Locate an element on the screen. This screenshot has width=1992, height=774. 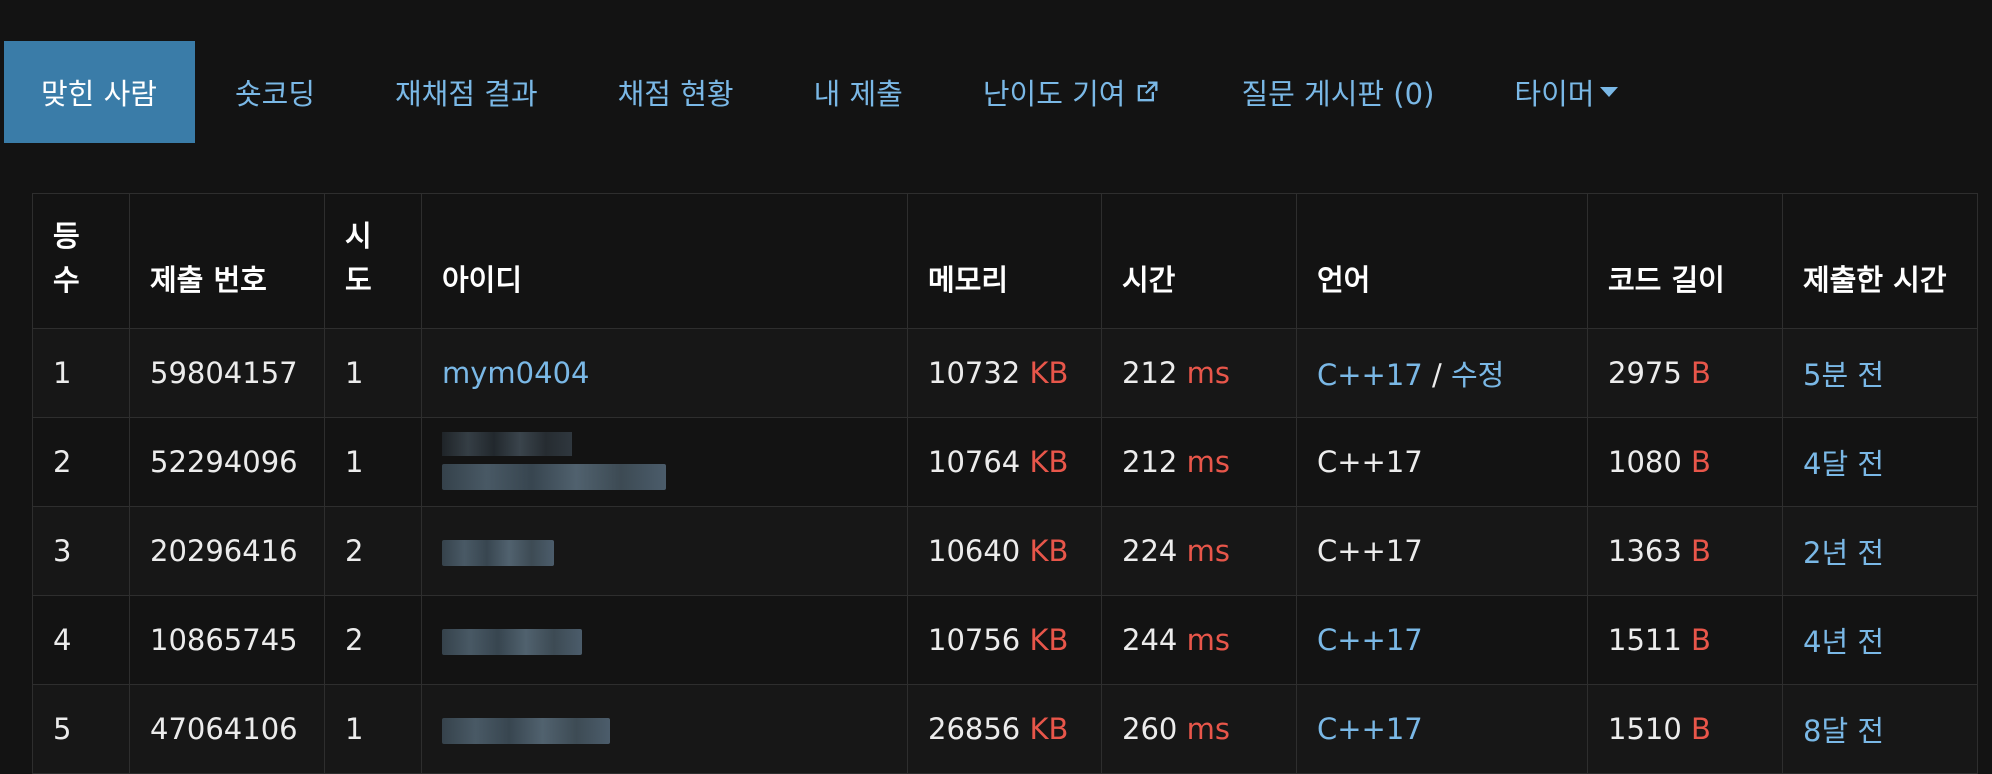
code-length-value: 1511 is located at coordinates (1645, 640).